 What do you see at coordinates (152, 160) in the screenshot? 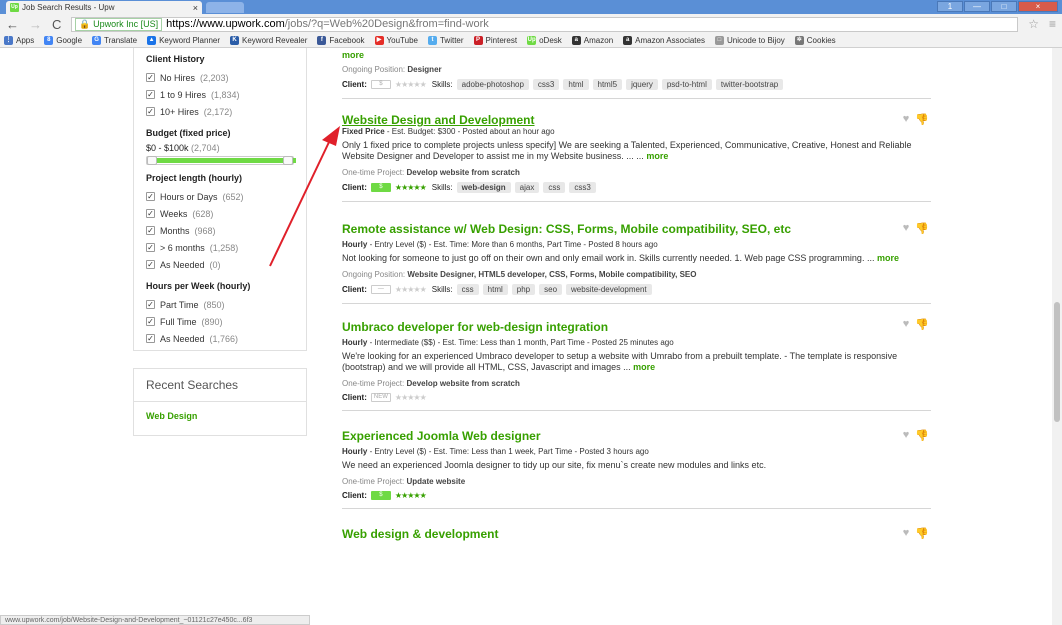
I see `slider-min-handle` at bounding box center [152, 160].